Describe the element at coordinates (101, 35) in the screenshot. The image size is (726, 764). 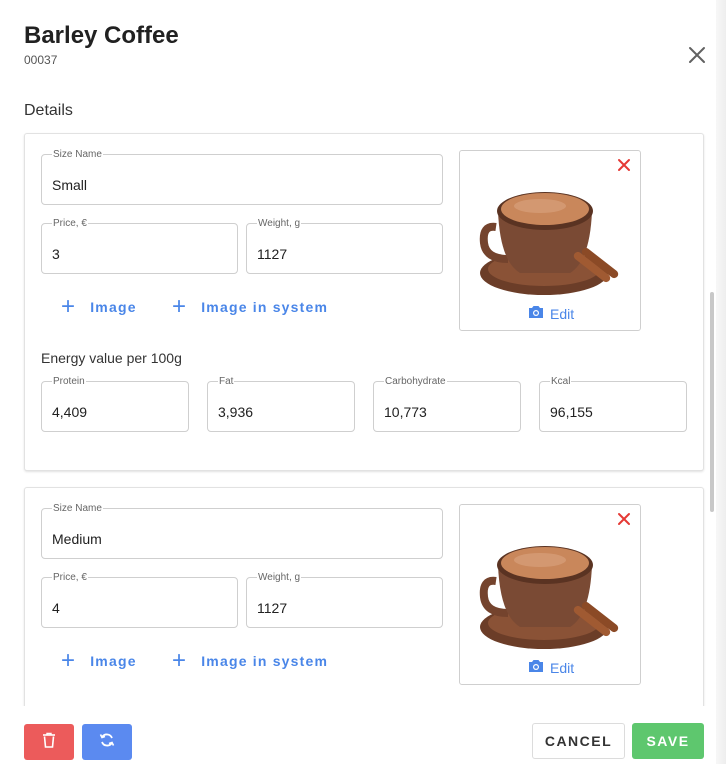
I see `page-title: Barley Coffee` at that location.